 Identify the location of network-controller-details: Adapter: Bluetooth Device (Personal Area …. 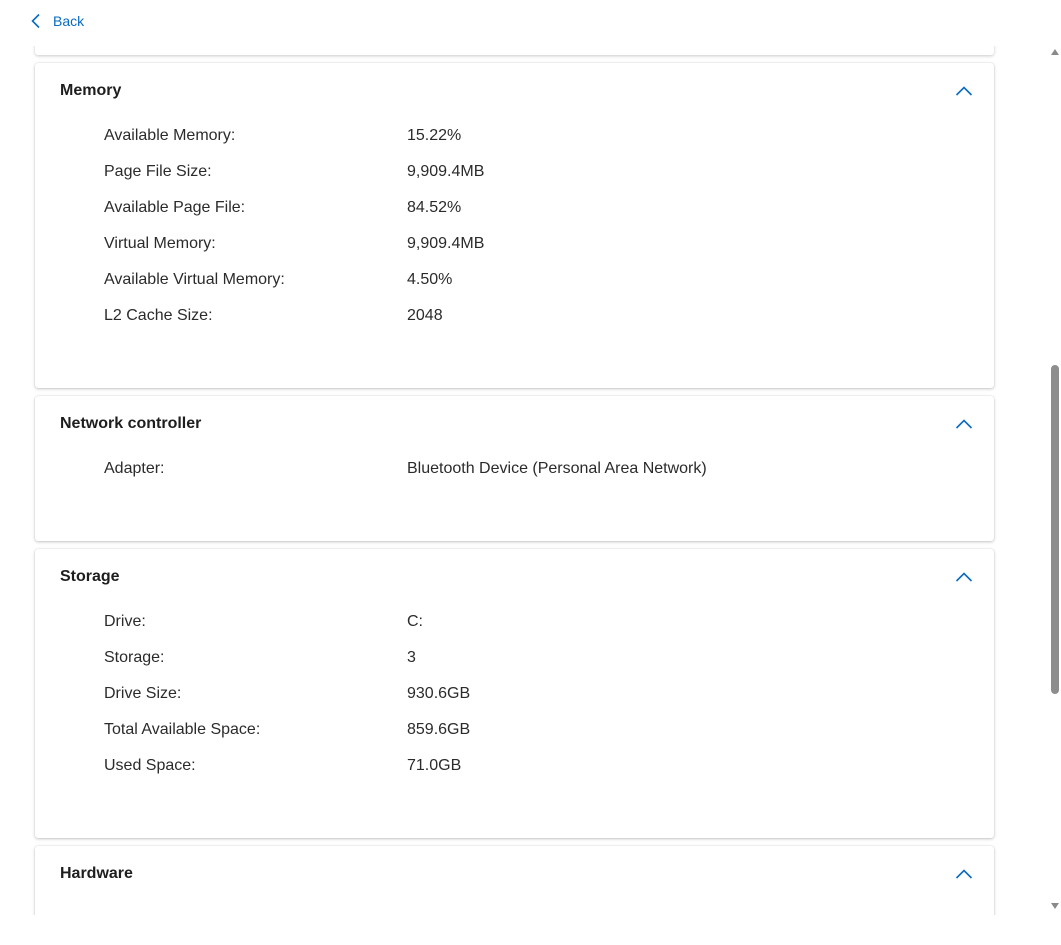
(514, 470).